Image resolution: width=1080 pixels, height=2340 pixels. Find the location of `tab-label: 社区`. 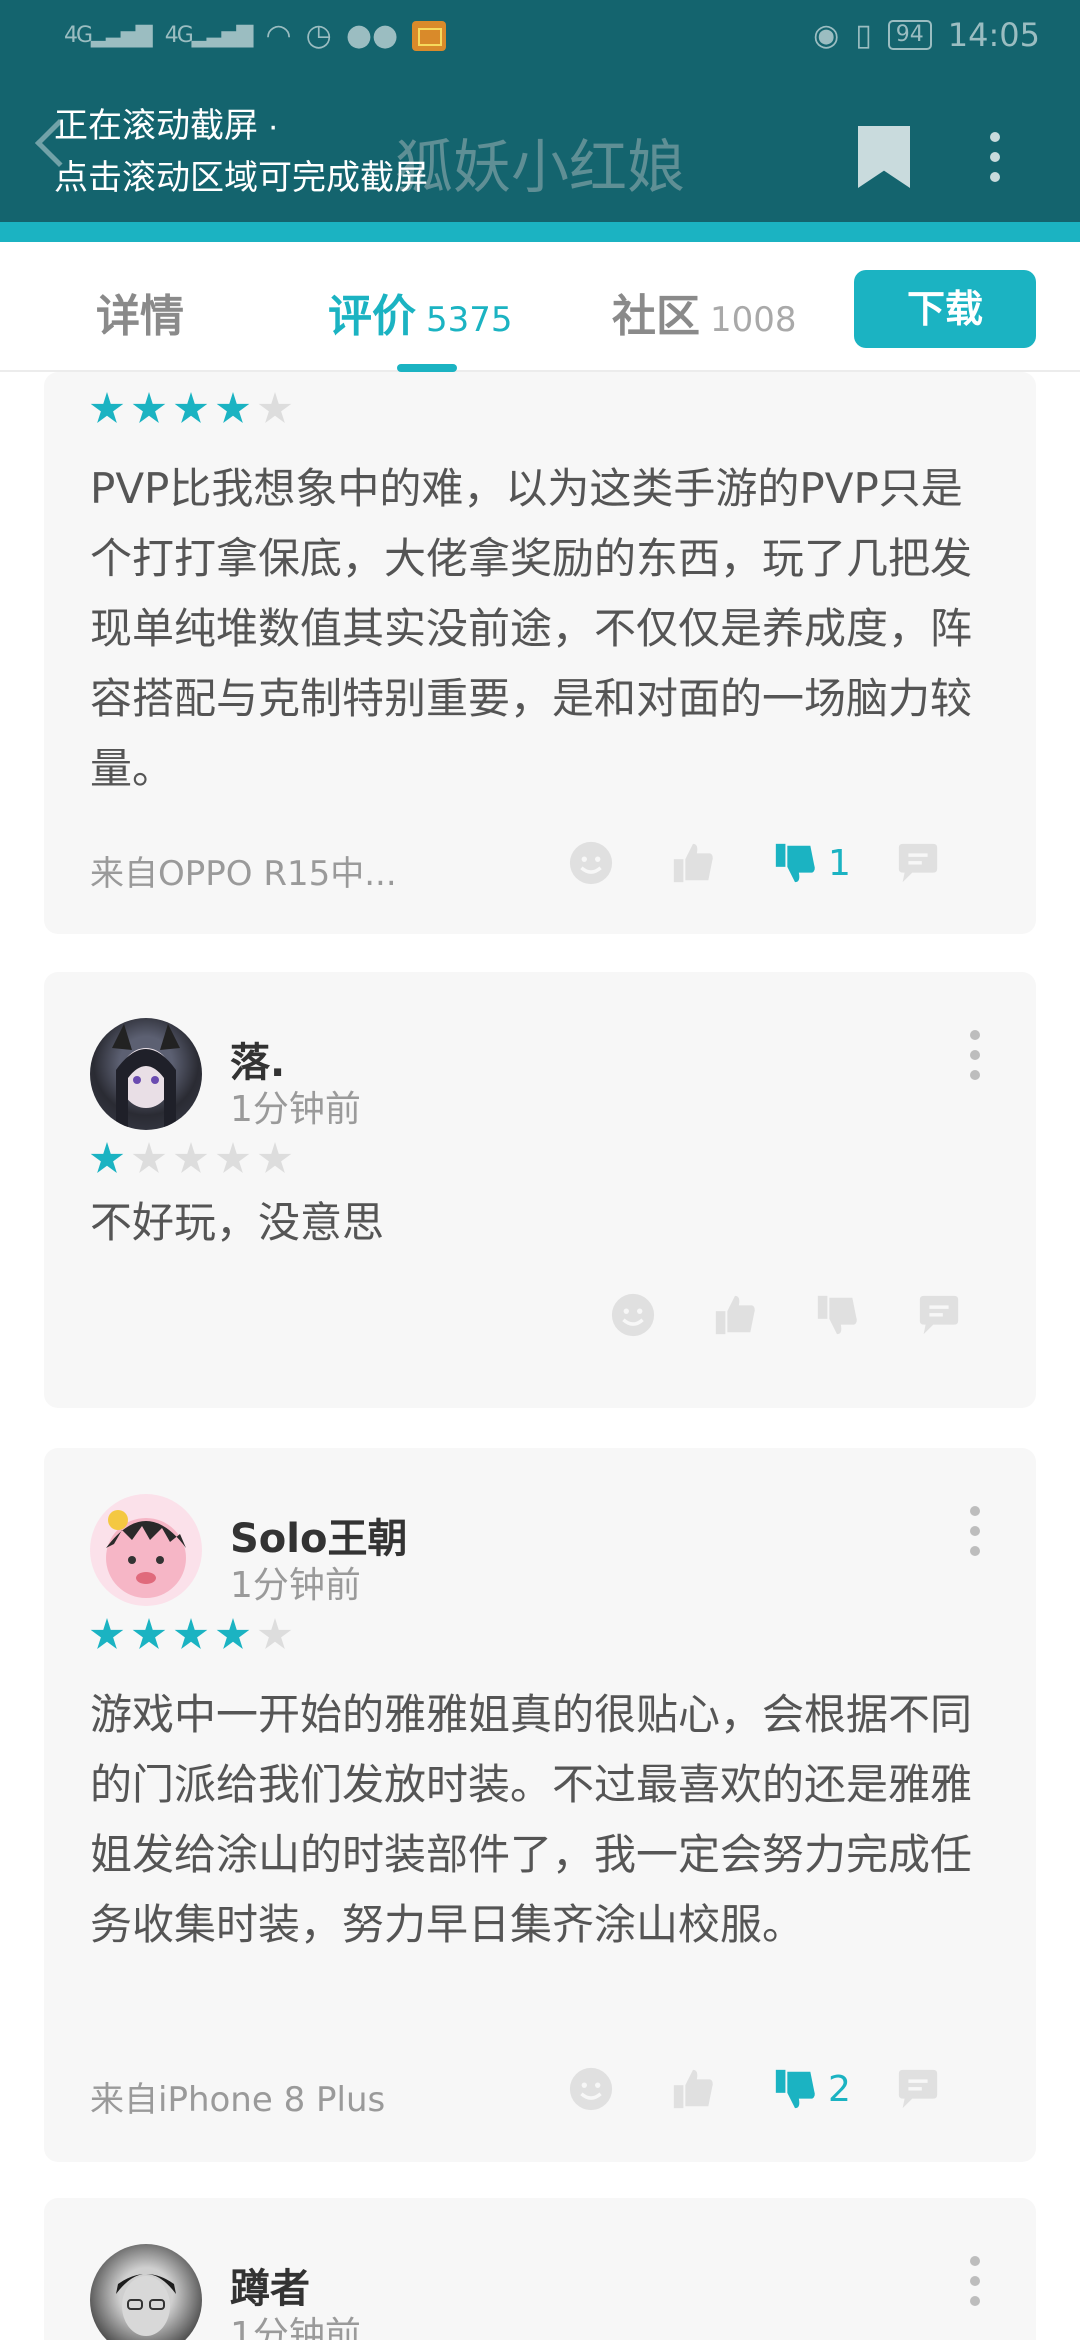

tab-label: 社区 is located at coordinates (656, 316).